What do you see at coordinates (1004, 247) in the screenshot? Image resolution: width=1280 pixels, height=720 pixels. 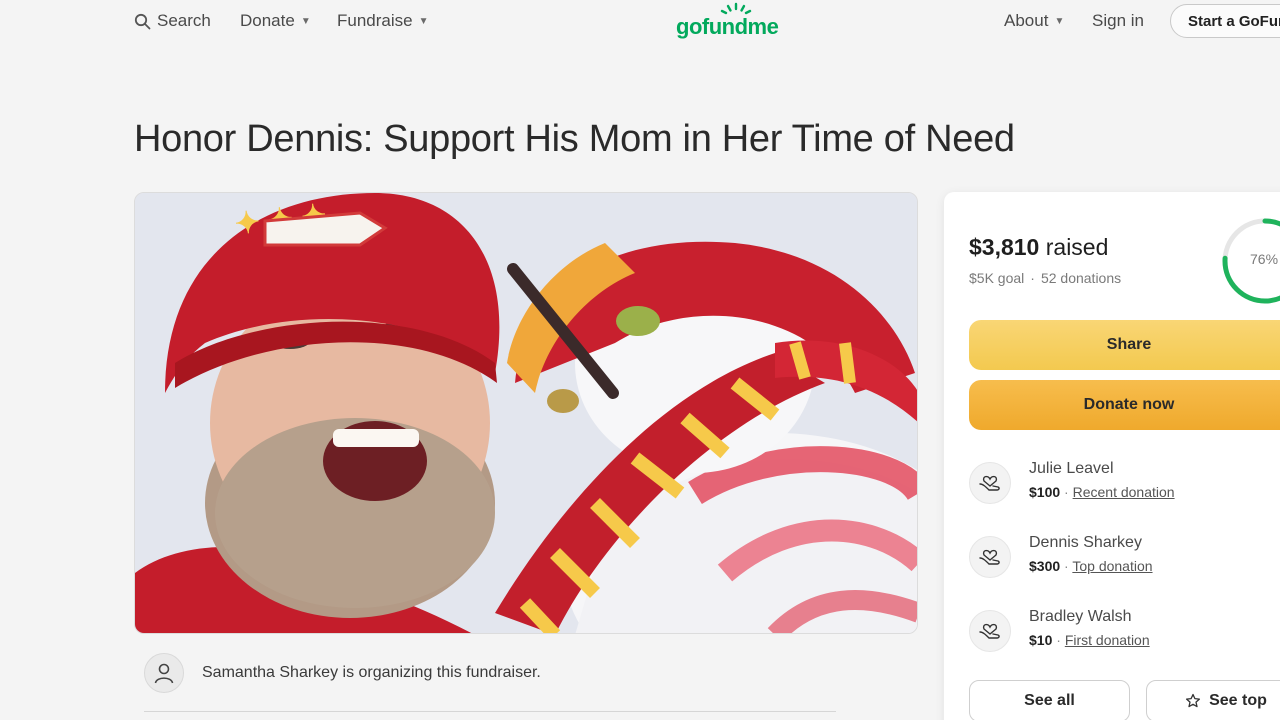 I see `raised-amount: $3,810` at bounding box center [1004, 247].